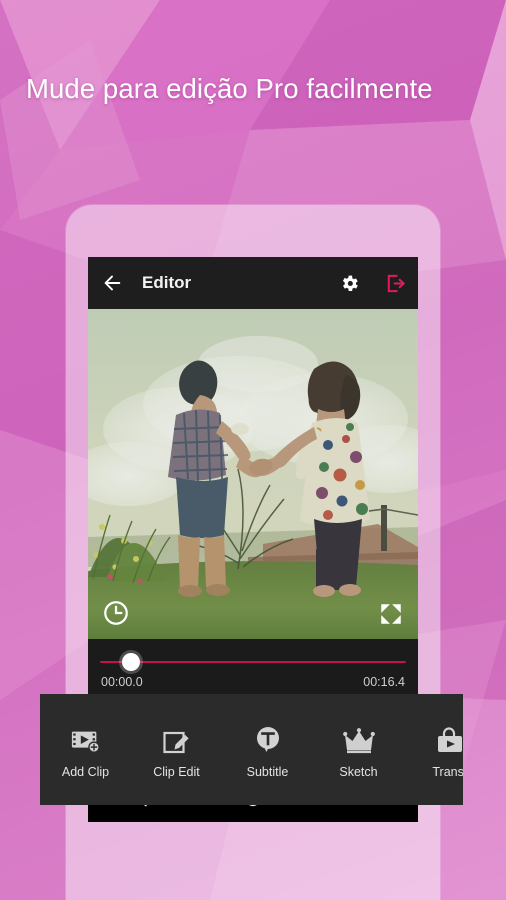  What do you see at coordinates (131, 662) in the screenshot?
I see `playhead-handle` at bounding box center [131, 662].